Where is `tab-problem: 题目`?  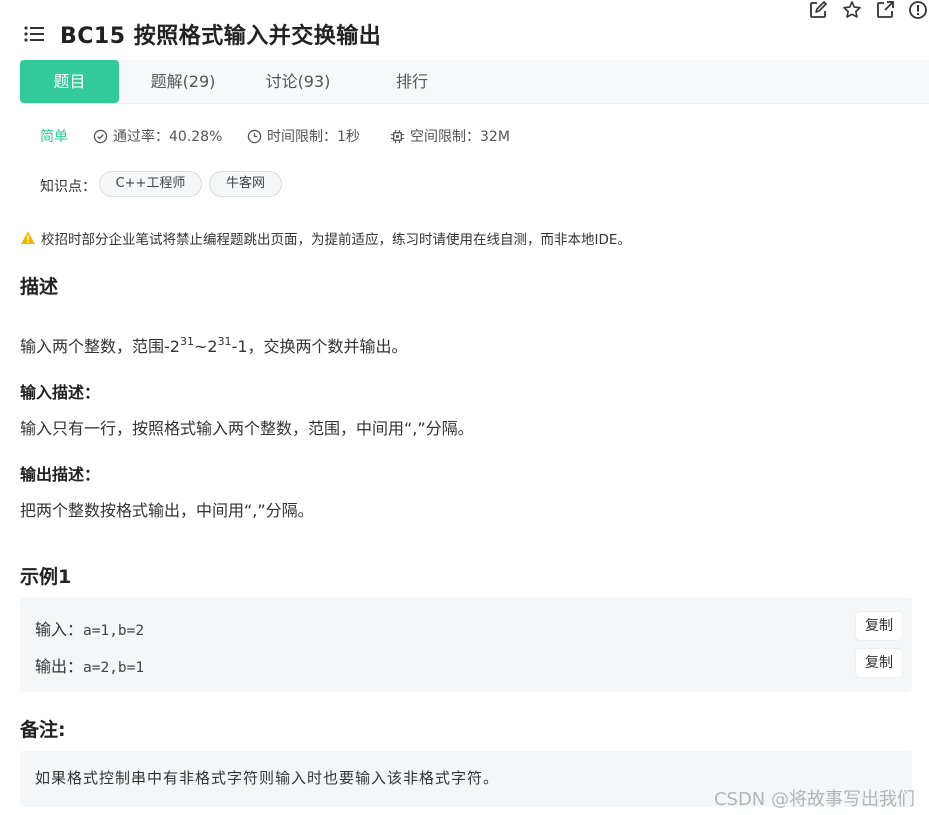 tab-problem: 题目 is located at coordinates (69, 81).